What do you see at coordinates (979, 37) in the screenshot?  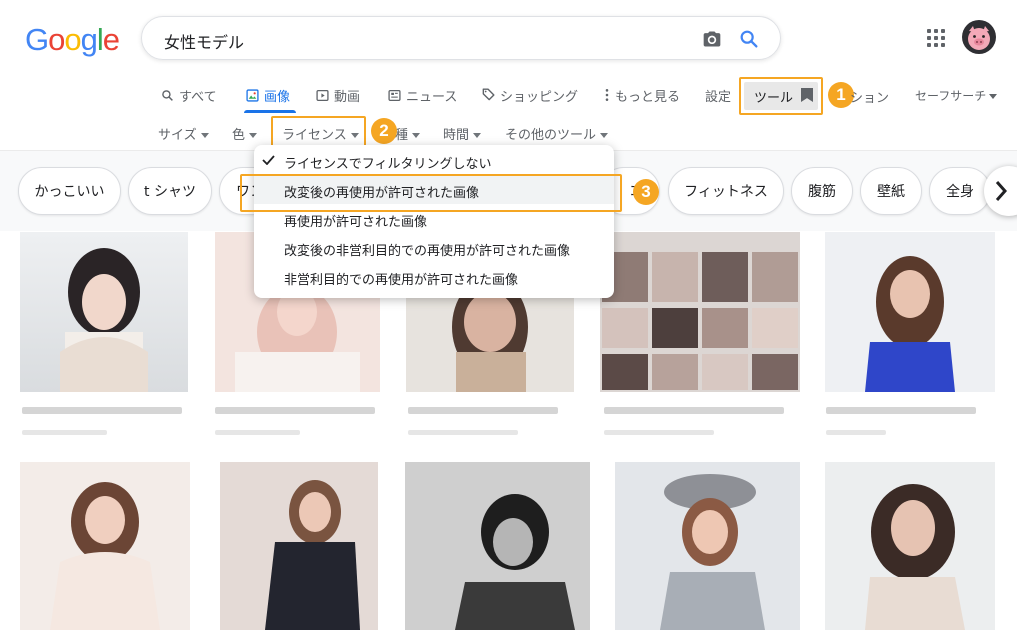 I see `avatar` at bounding box center [979, 37].